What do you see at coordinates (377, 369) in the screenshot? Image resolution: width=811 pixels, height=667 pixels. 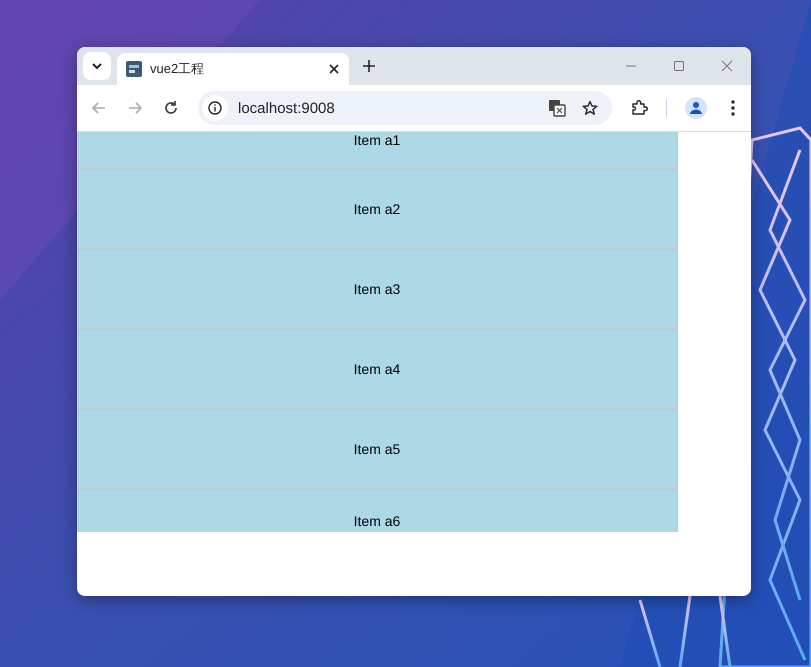 I see `item-label: Item a4` at bounding box center [377, 369].